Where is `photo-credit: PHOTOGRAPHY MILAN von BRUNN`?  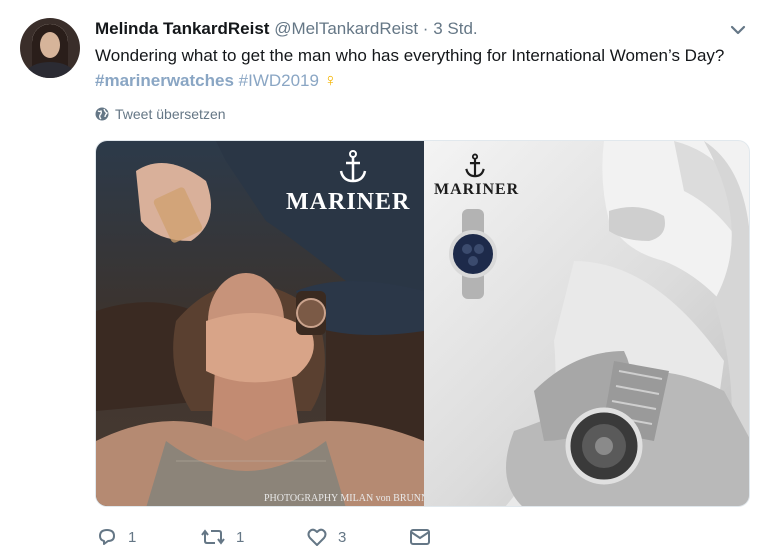 photo-credit: PHOTOGRAPHY MILAN von BRUNN is located at coordinates (344, 498).